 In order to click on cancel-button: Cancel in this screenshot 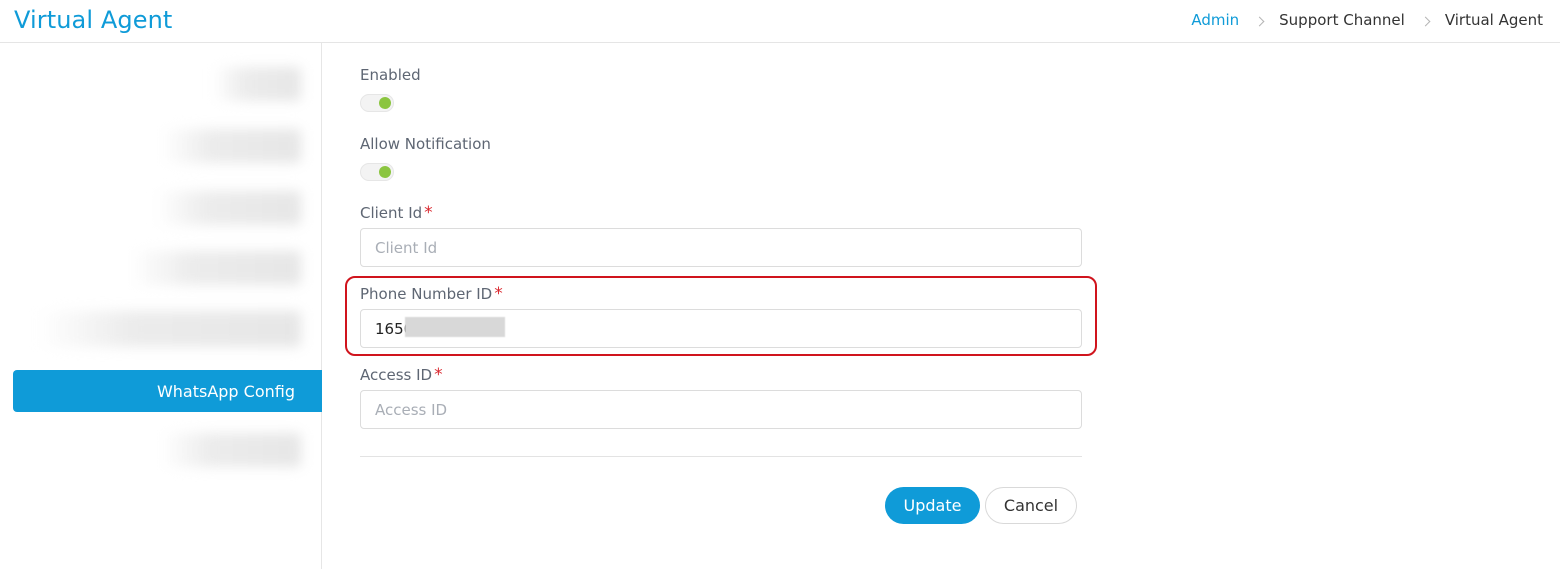, I will do `click(1031, 505)`.